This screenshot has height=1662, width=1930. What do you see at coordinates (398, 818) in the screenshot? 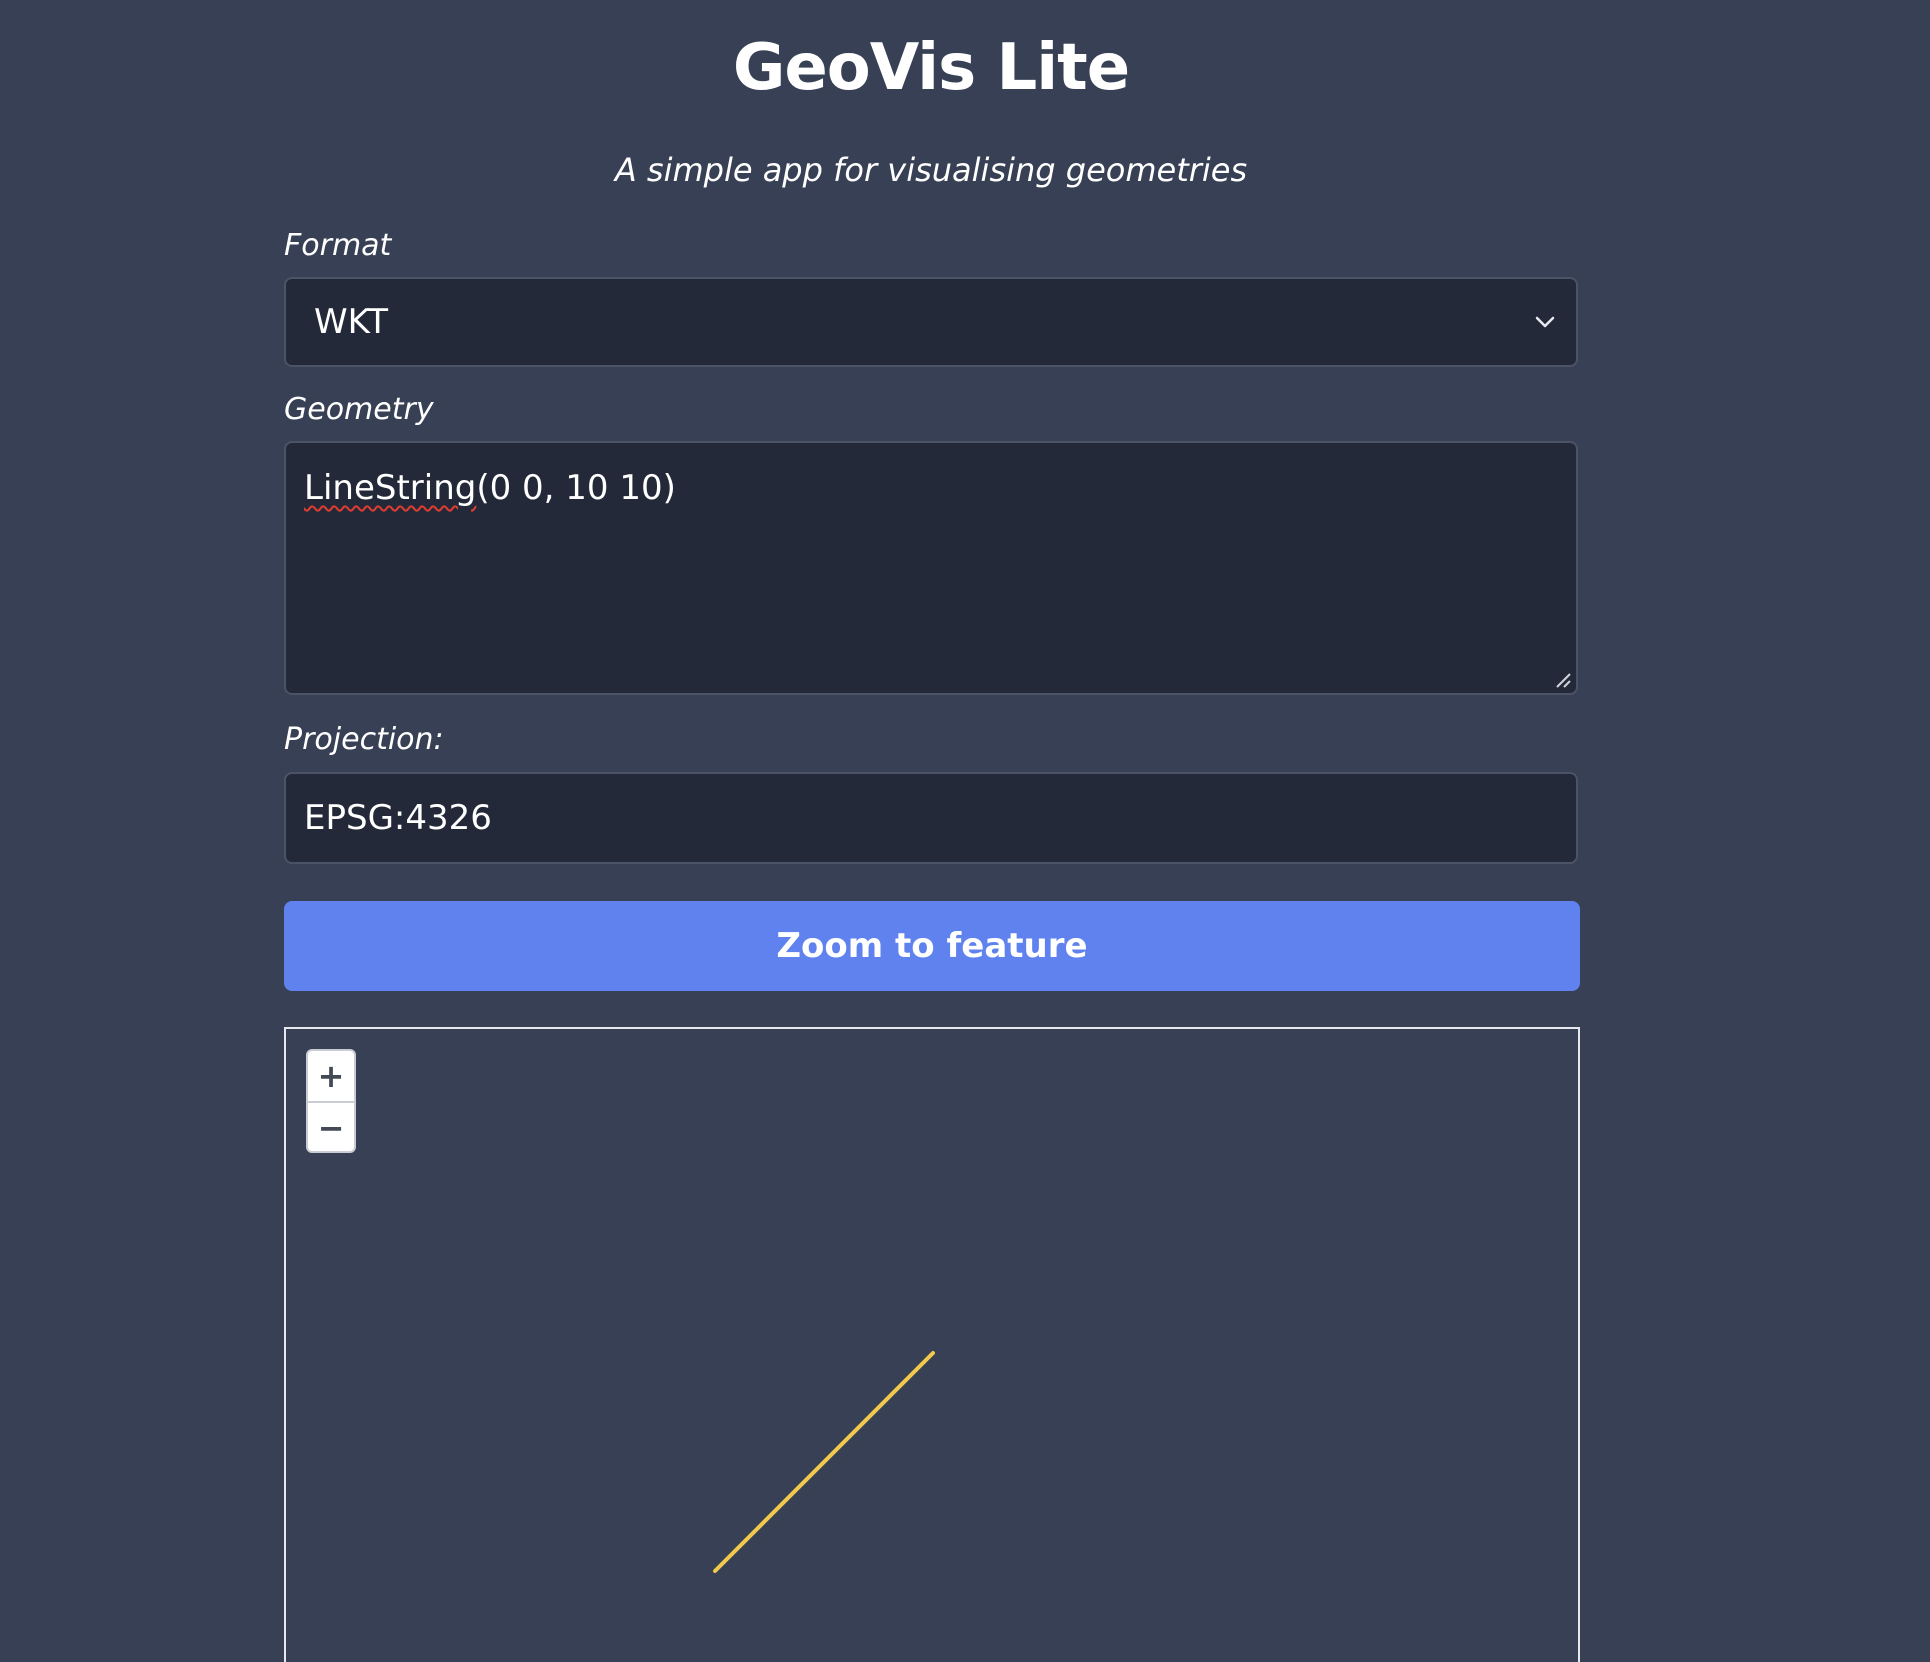
I see `projection-value: EPSG:4326` at bounding box center [398, 818].